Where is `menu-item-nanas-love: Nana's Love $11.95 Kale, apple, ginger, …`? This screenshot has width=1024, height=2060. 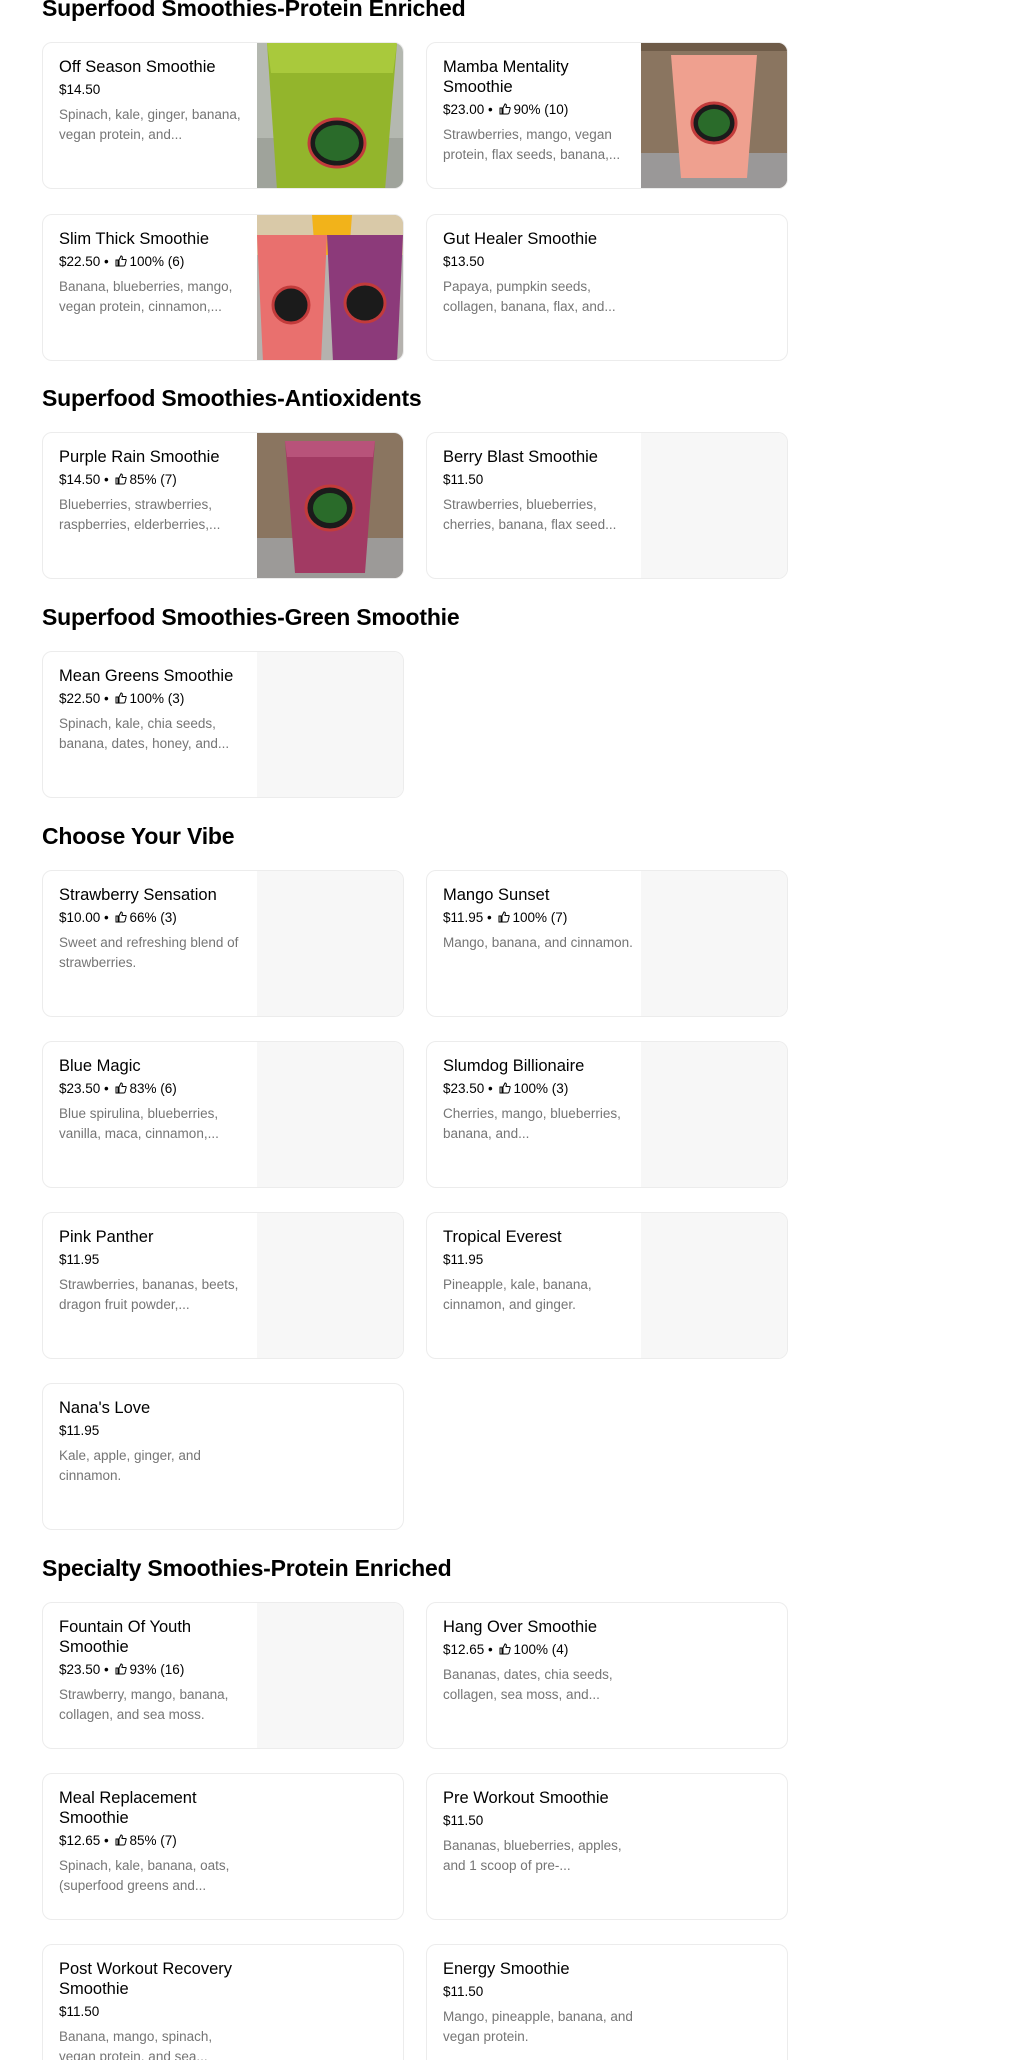
menu-item-nanas-love: Nana's Love $11.95 Kale, apple, ginger, … is located at coordinates (223, 1456).